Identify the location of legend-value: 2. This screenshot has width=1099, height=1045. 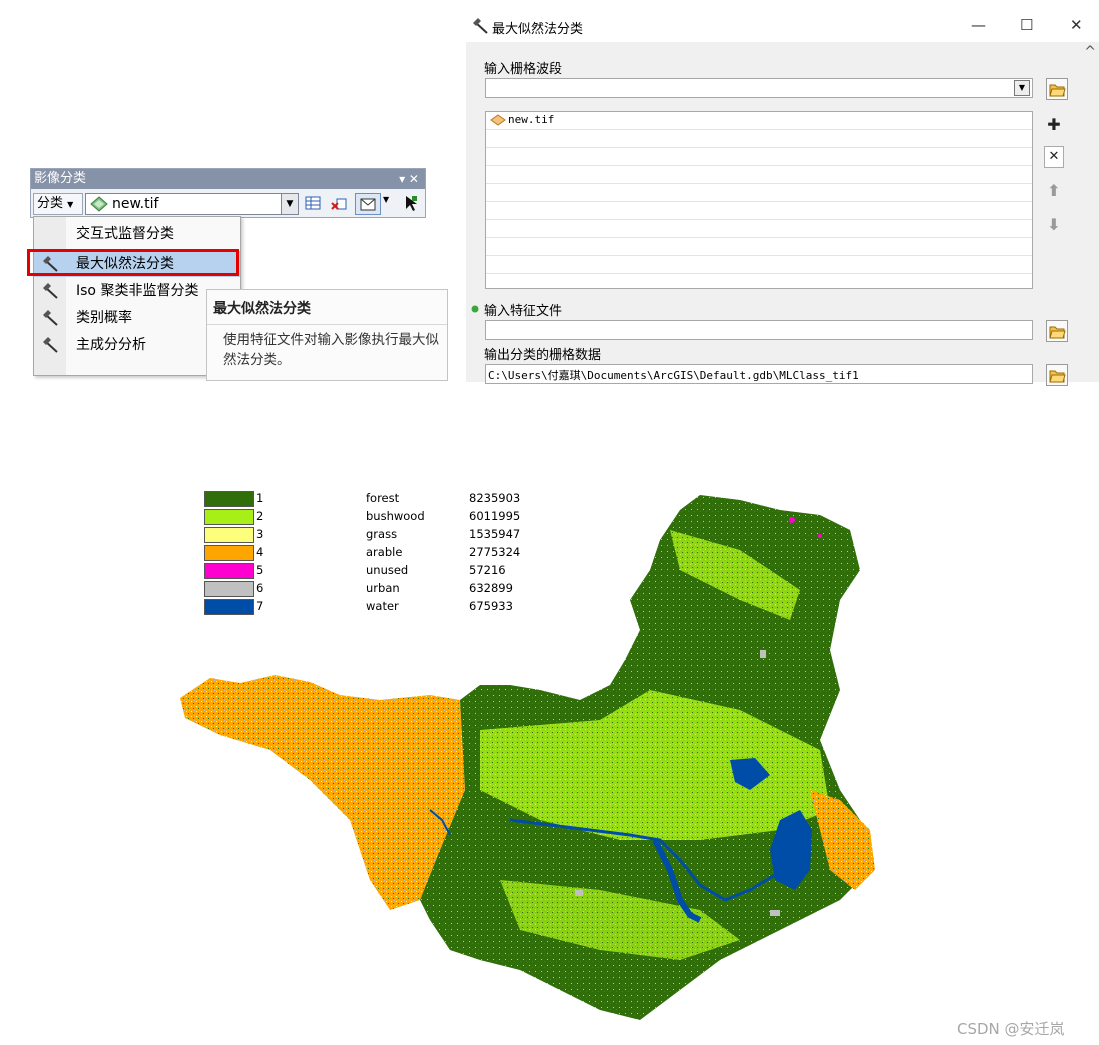
(260, 516).